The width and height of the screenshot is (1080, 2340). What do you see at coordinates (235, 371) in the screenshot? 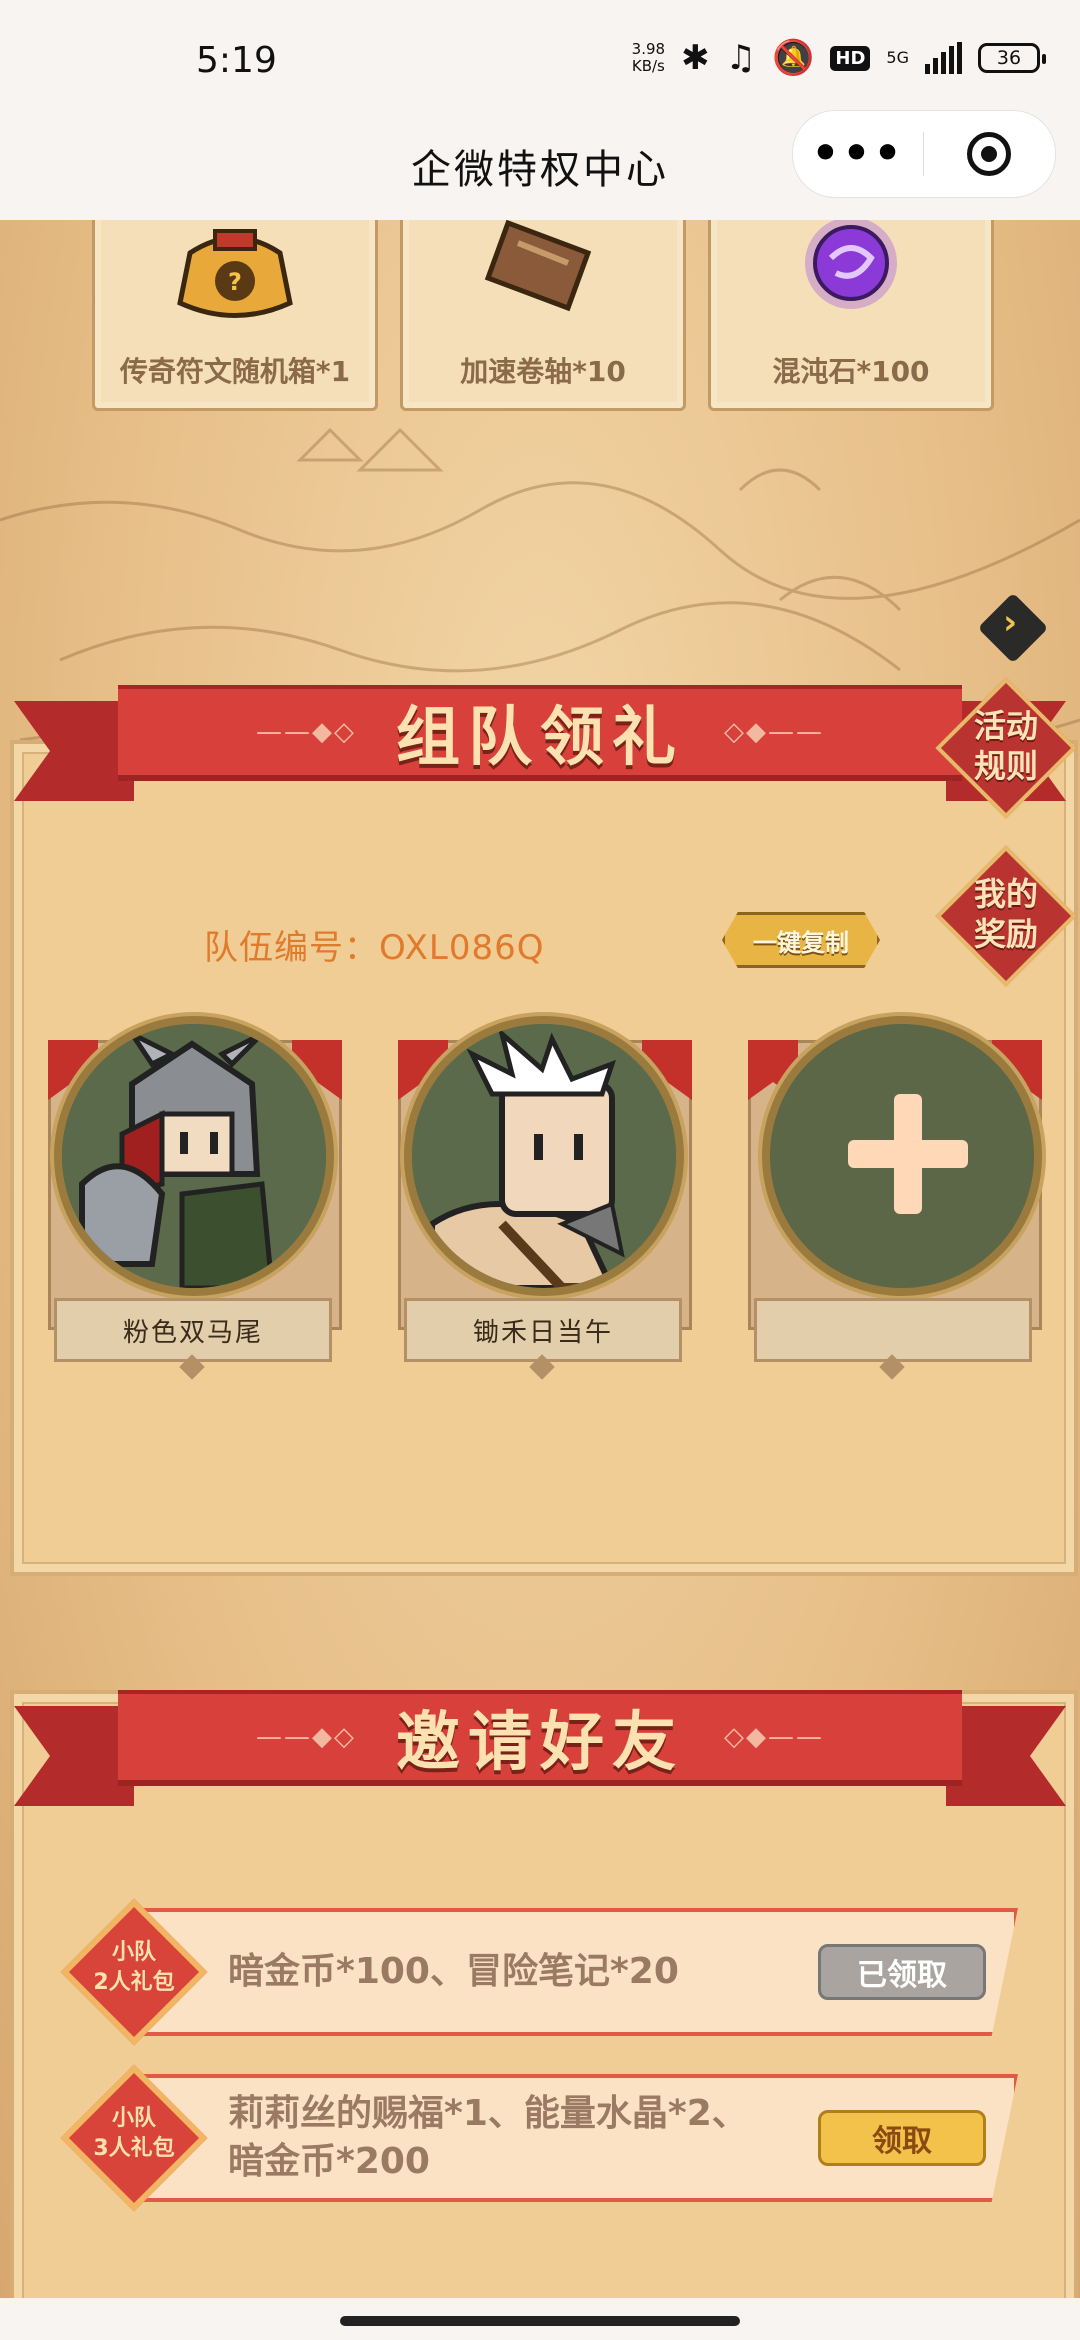
I see `reward-label: 传奇符文随机箱*1` at bounding box center [235, 371].